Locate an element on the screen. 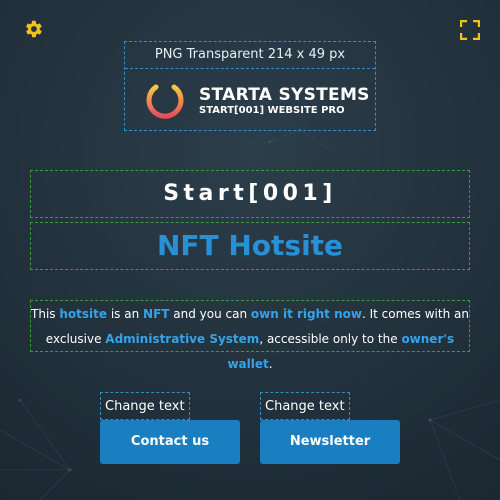 Image resolution: width=500 pixels, height=500 pixels. headline-block: NFT Hotsite is located at coordinates (250, 246).